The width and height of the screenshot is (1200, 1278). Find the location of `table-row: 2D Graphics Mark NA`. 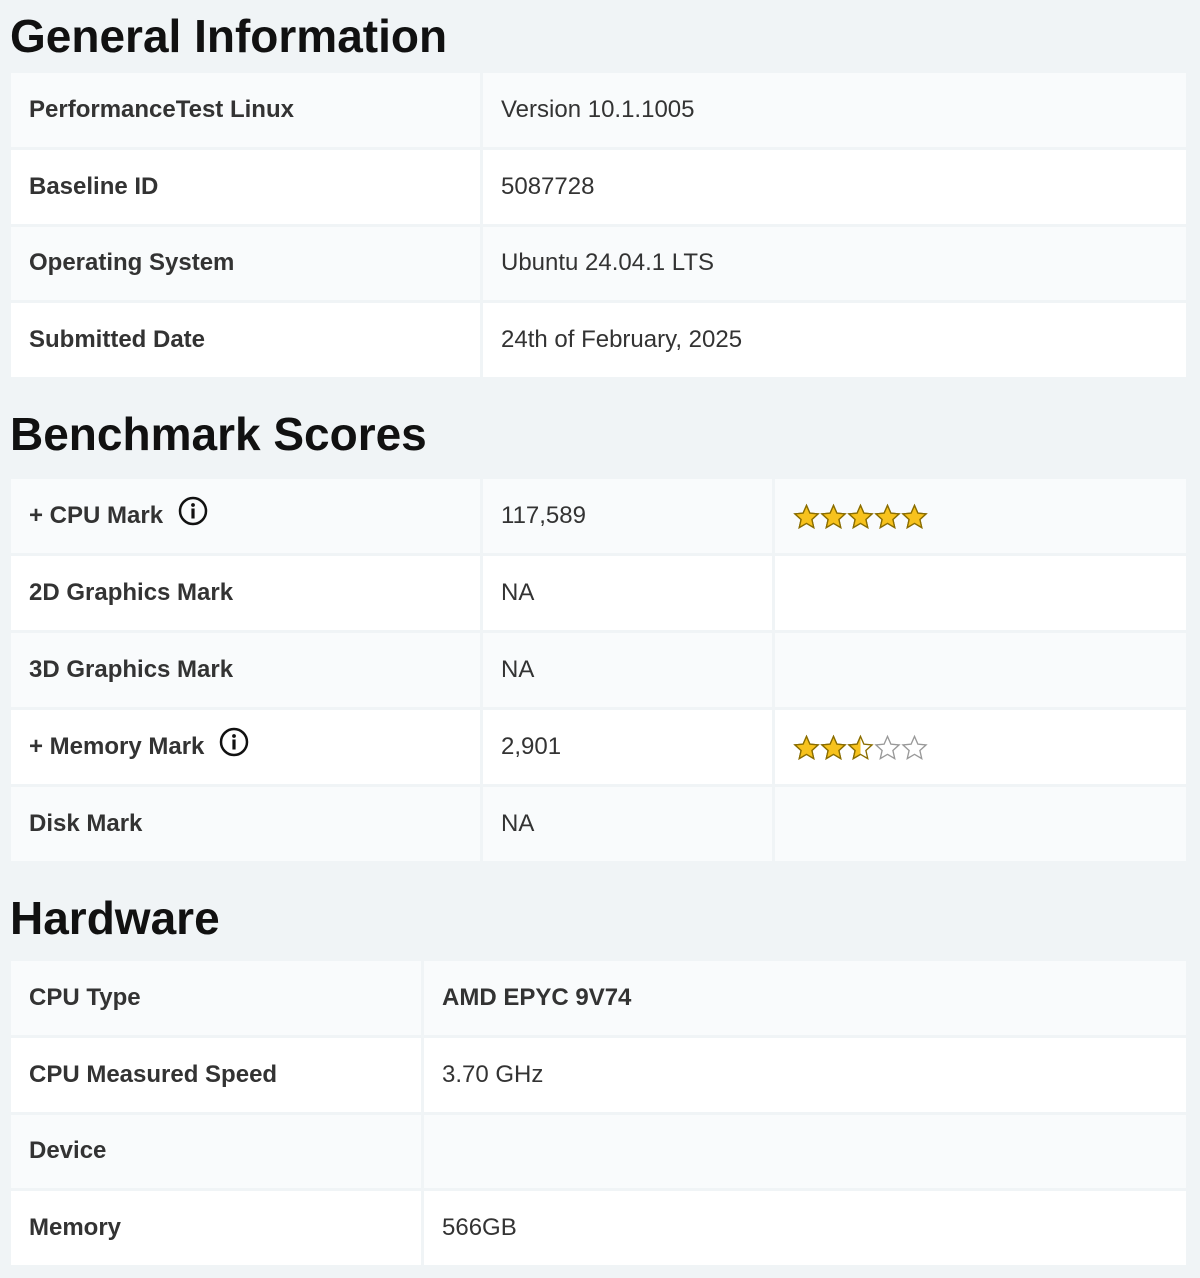

table-row: 2D Graphics Mark NA is located at coordinates (598, 593).